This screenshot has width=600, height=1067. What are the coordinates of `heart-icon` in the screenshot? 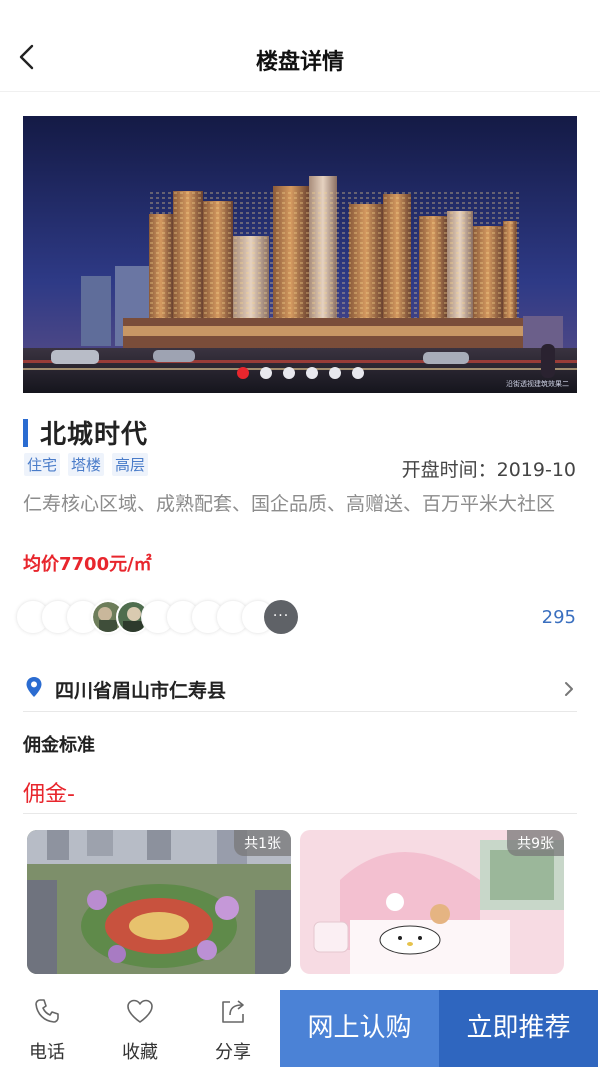 It's located at (140, 1011).